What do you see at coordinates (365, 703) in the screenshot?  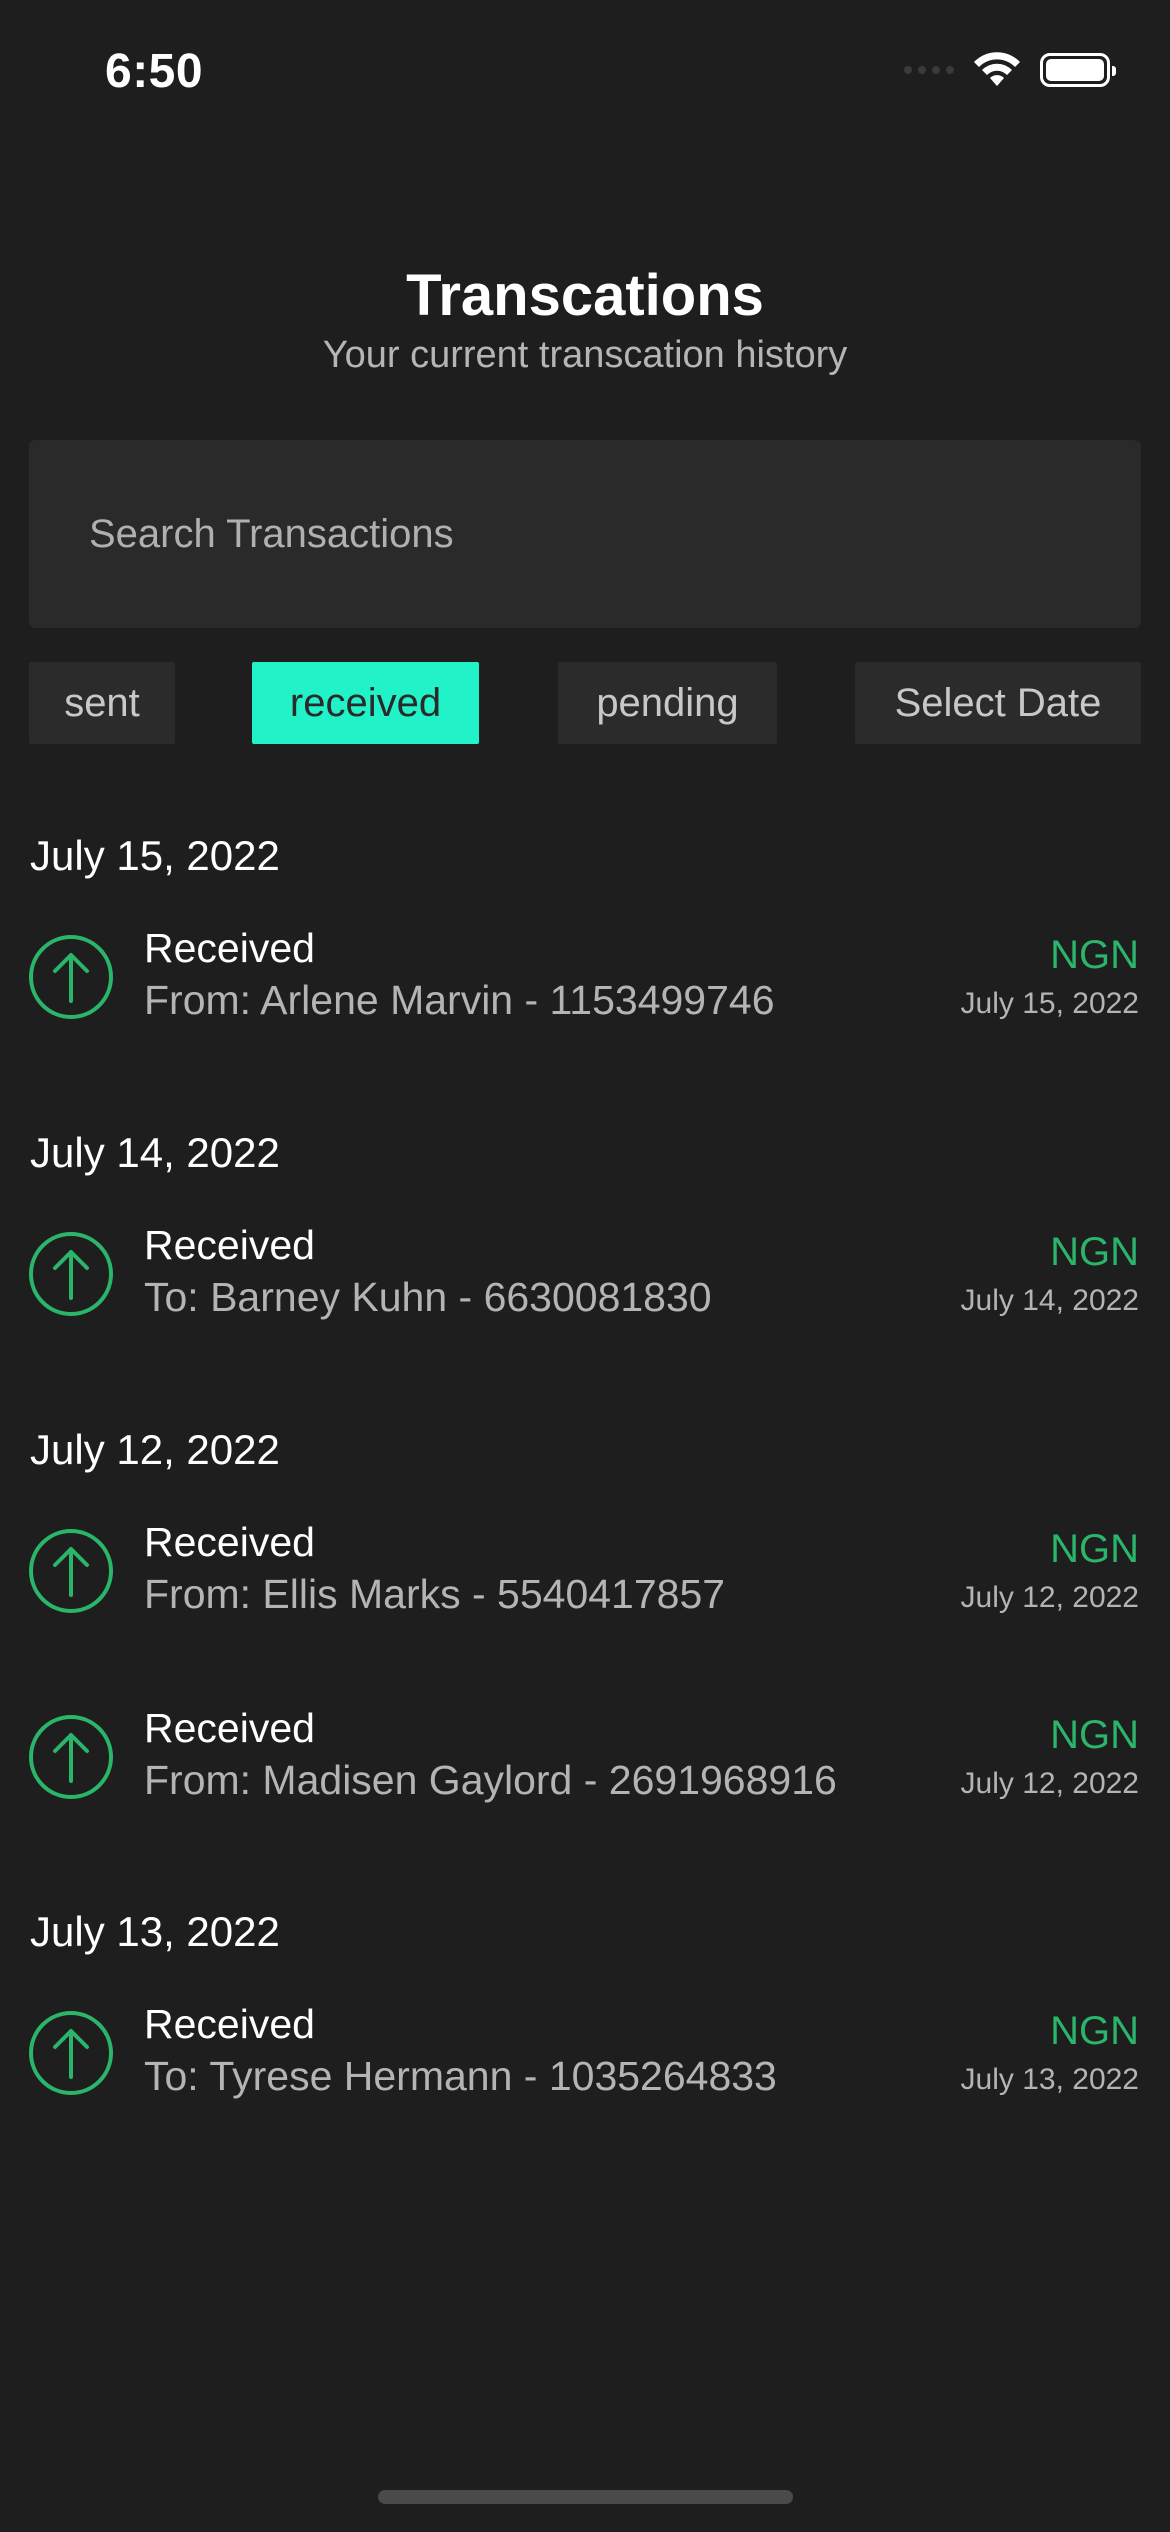 I see `filter-received-button: received` at bounding box center [365, 703].